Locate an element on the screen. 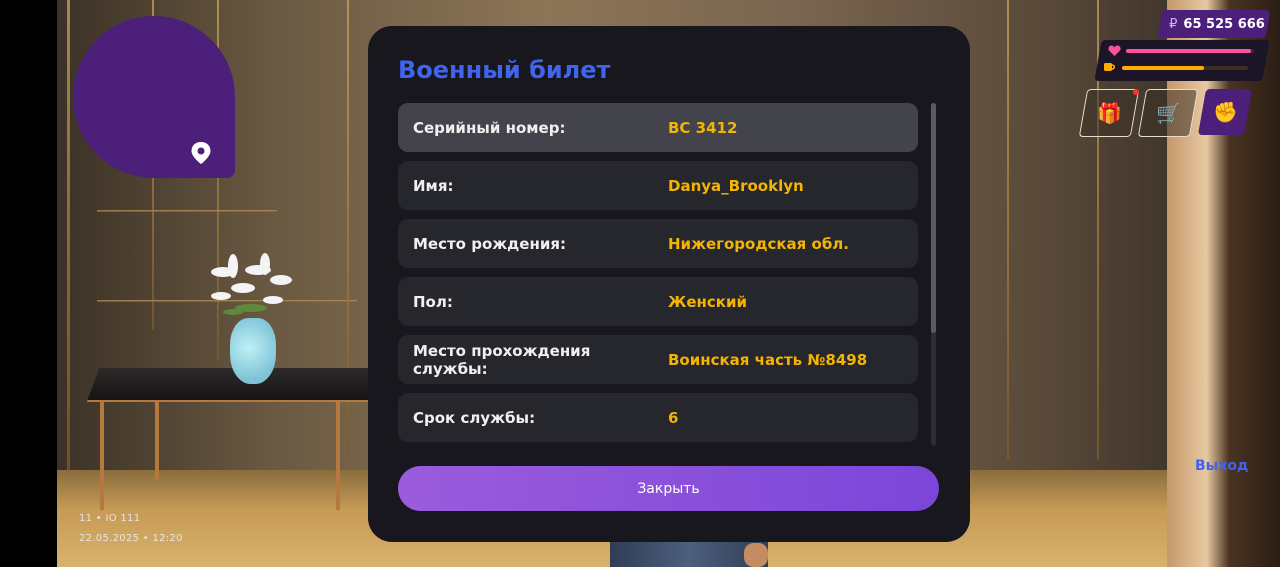 This screenshot has height=567, width=1280. row-value: Женский is located at coordinates (707, 301).